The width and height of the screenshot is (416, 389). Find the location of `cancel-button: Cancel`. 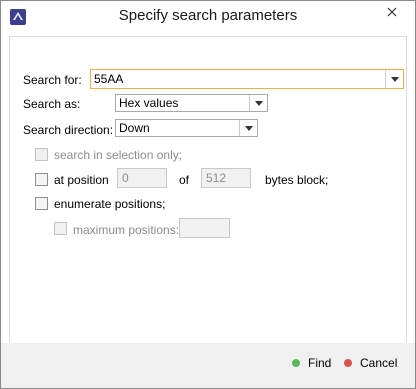

cancel-button: Cancel is located at coordinates (370, 363).